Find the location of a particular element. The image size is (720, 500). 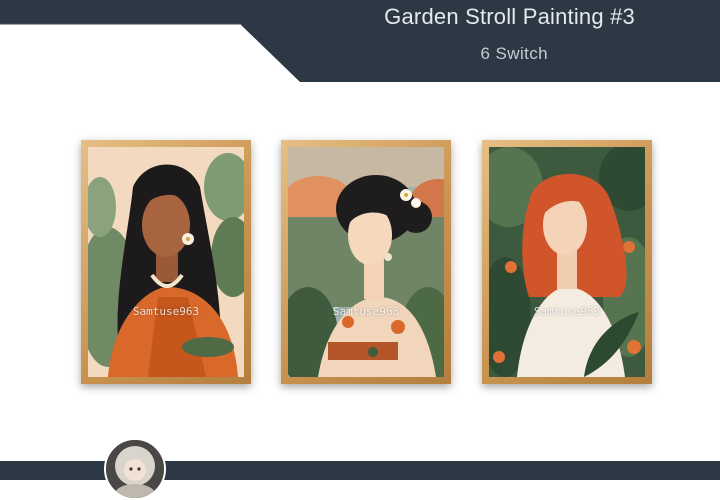

painting-image-3: Samtuse963 is located at coordinates (567, 262).